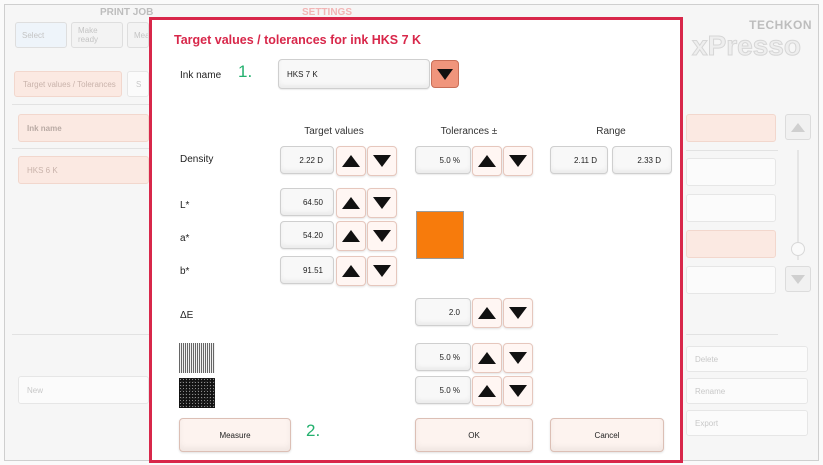 The image size is (823, 465). I want to click on a-star-increase-button, so click(351, 236).